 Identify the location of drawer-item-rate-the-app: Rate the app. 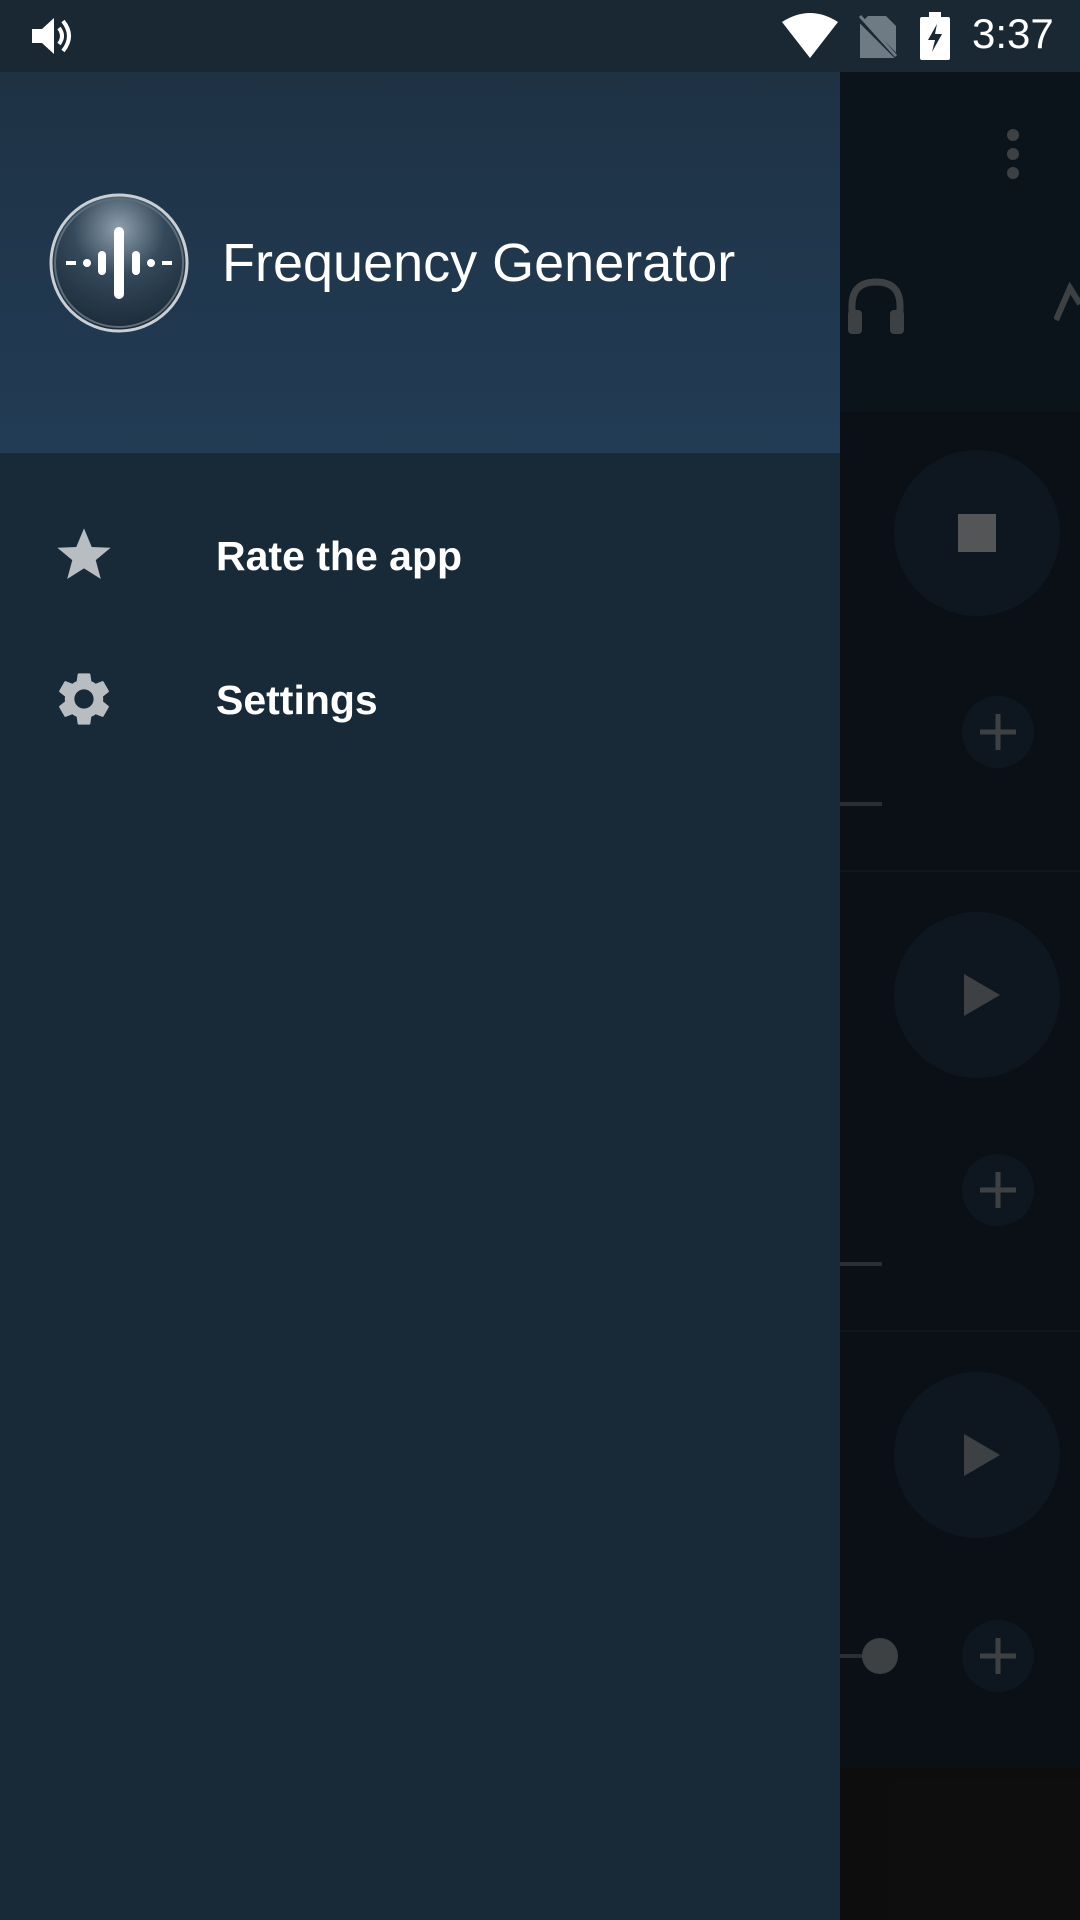
(420, 553).